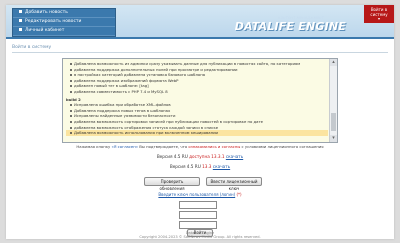 The height and width of the screenshot is (243, 400). I want to click on header-divider, so click(200, 38).